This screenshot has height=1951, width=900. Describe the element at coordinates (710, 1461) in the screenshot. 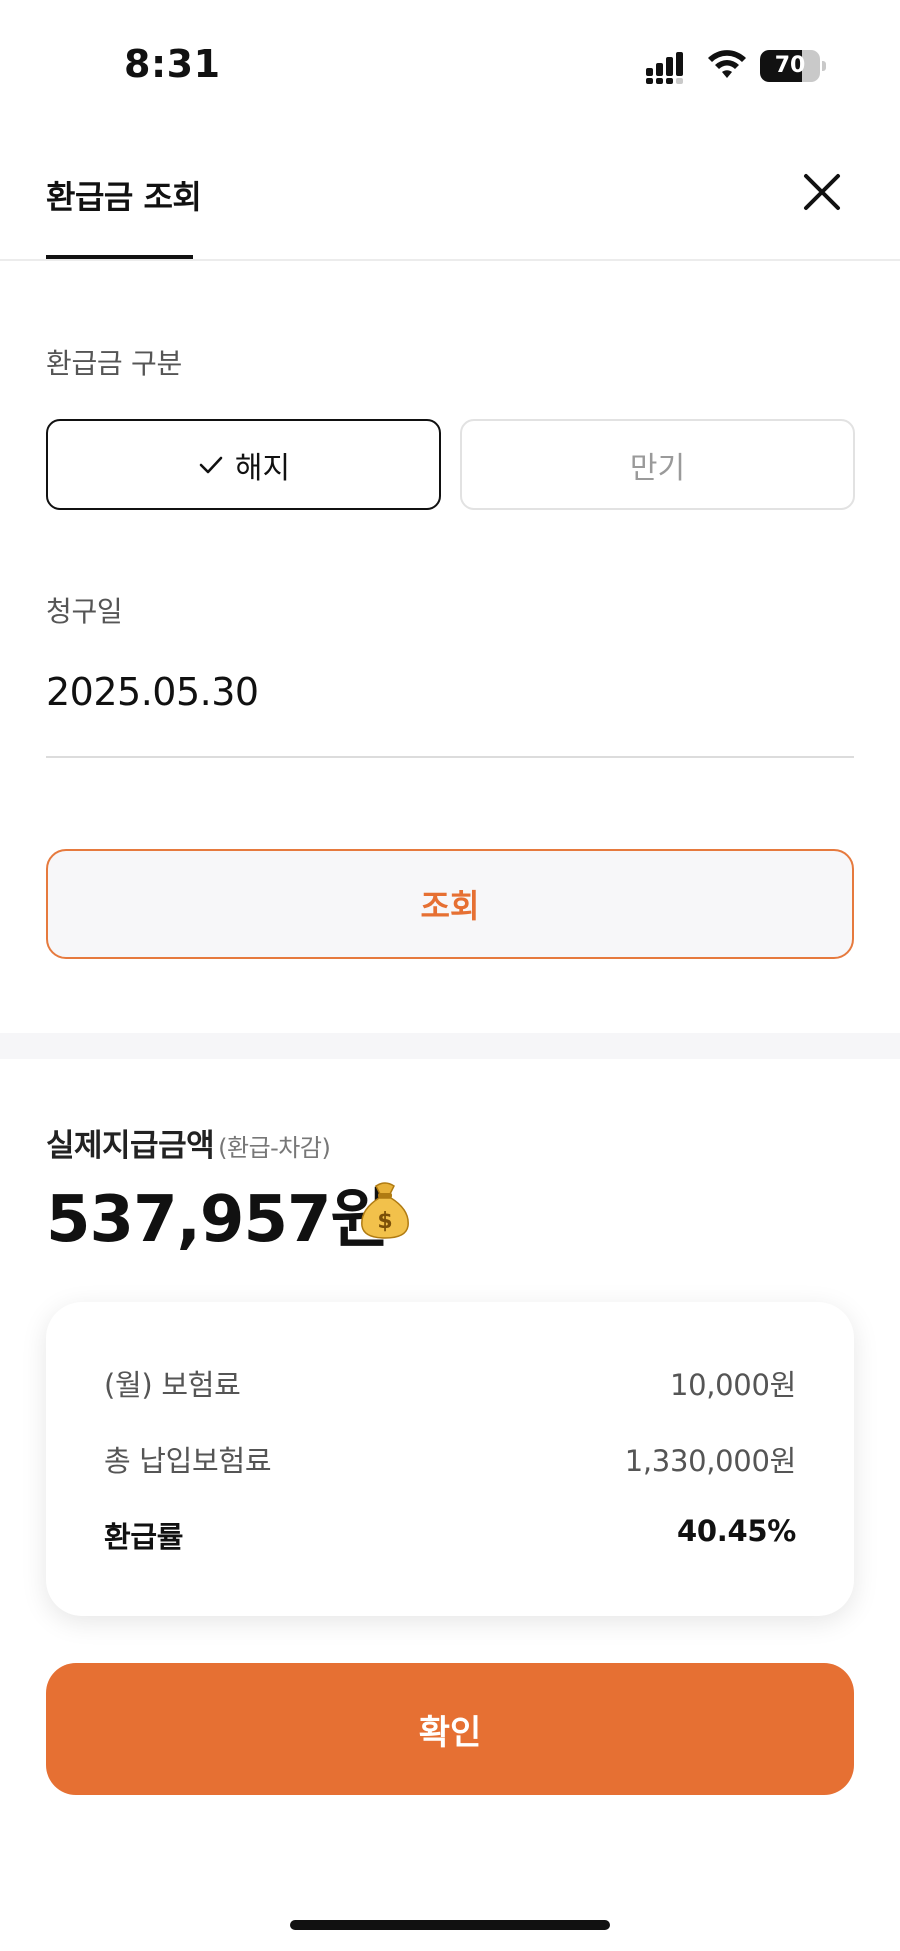

I see `detail-value: 1,330,000원` at that location.